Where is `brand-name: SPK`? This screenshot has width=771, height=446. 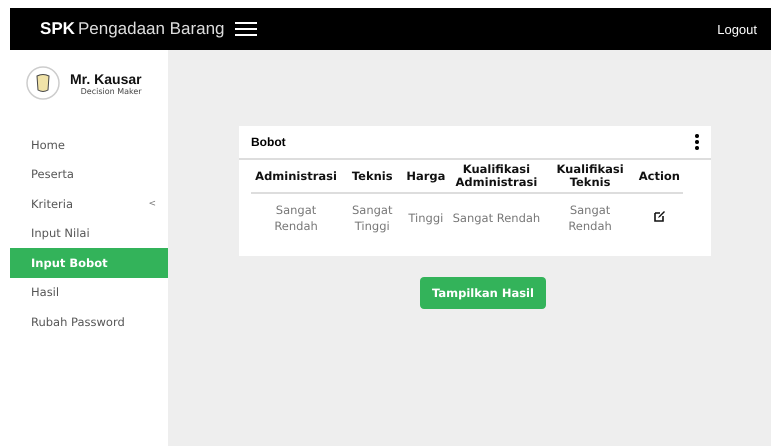
brand-name: SPK is located at coordinates (57, 29).